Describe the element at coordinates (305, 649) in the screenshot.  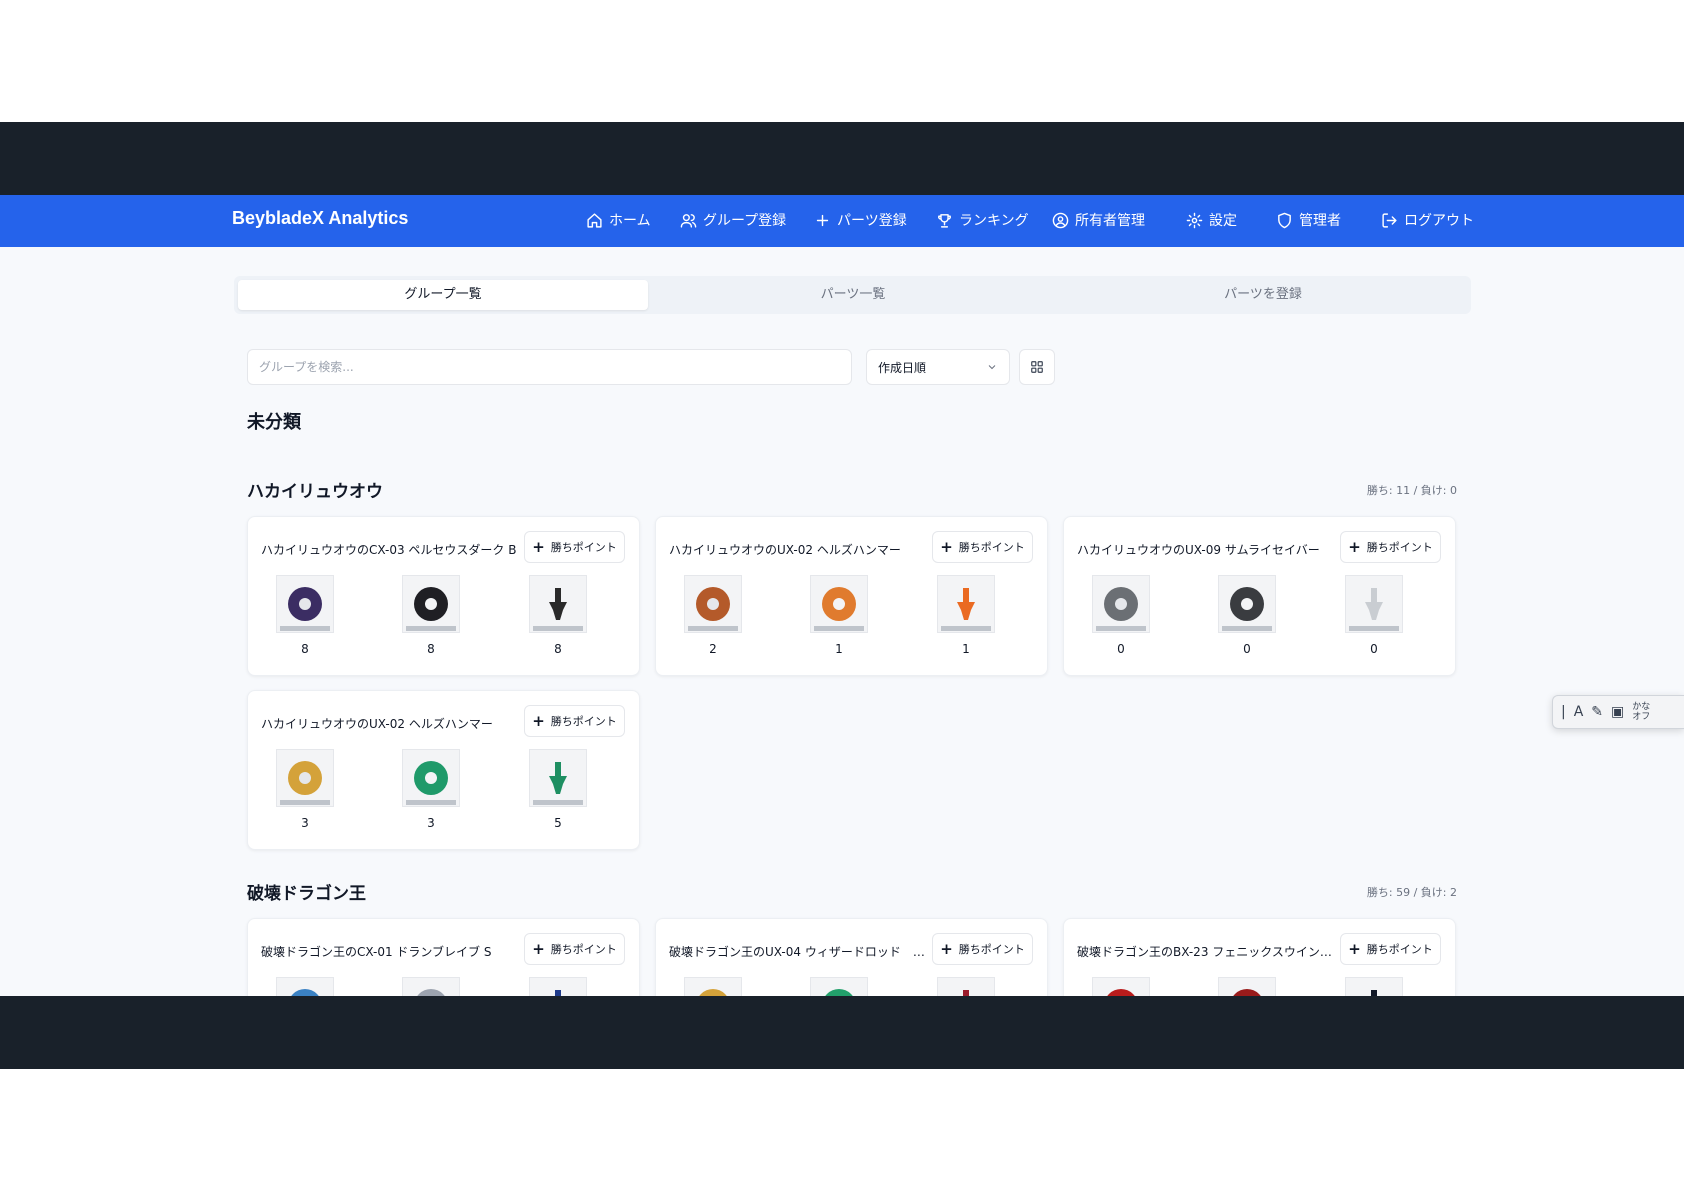
I see `part-win-count: 8` at that location.